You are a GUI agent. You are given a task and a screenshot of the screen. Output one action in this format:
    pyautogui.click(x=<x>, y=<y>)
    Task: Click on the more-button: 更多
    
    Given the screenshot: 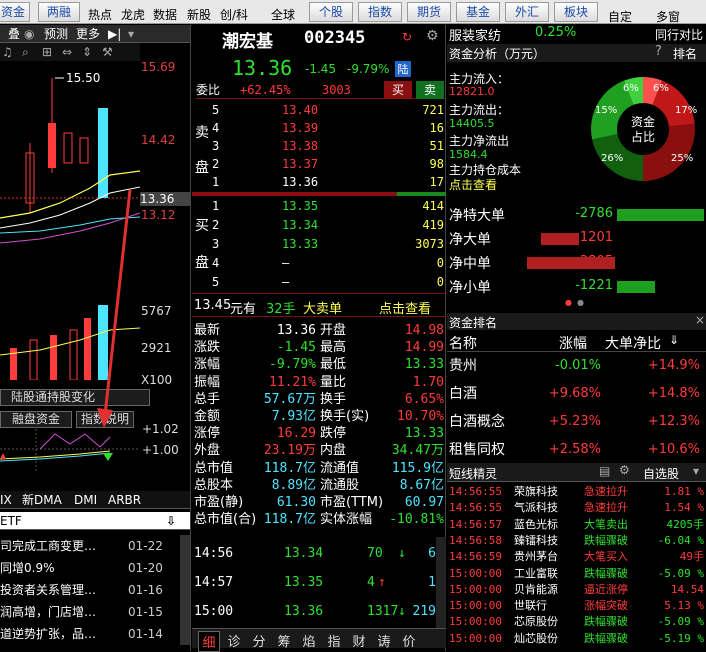 What is the action you would take?
    pyautogui.click(x=88, y=34)
    